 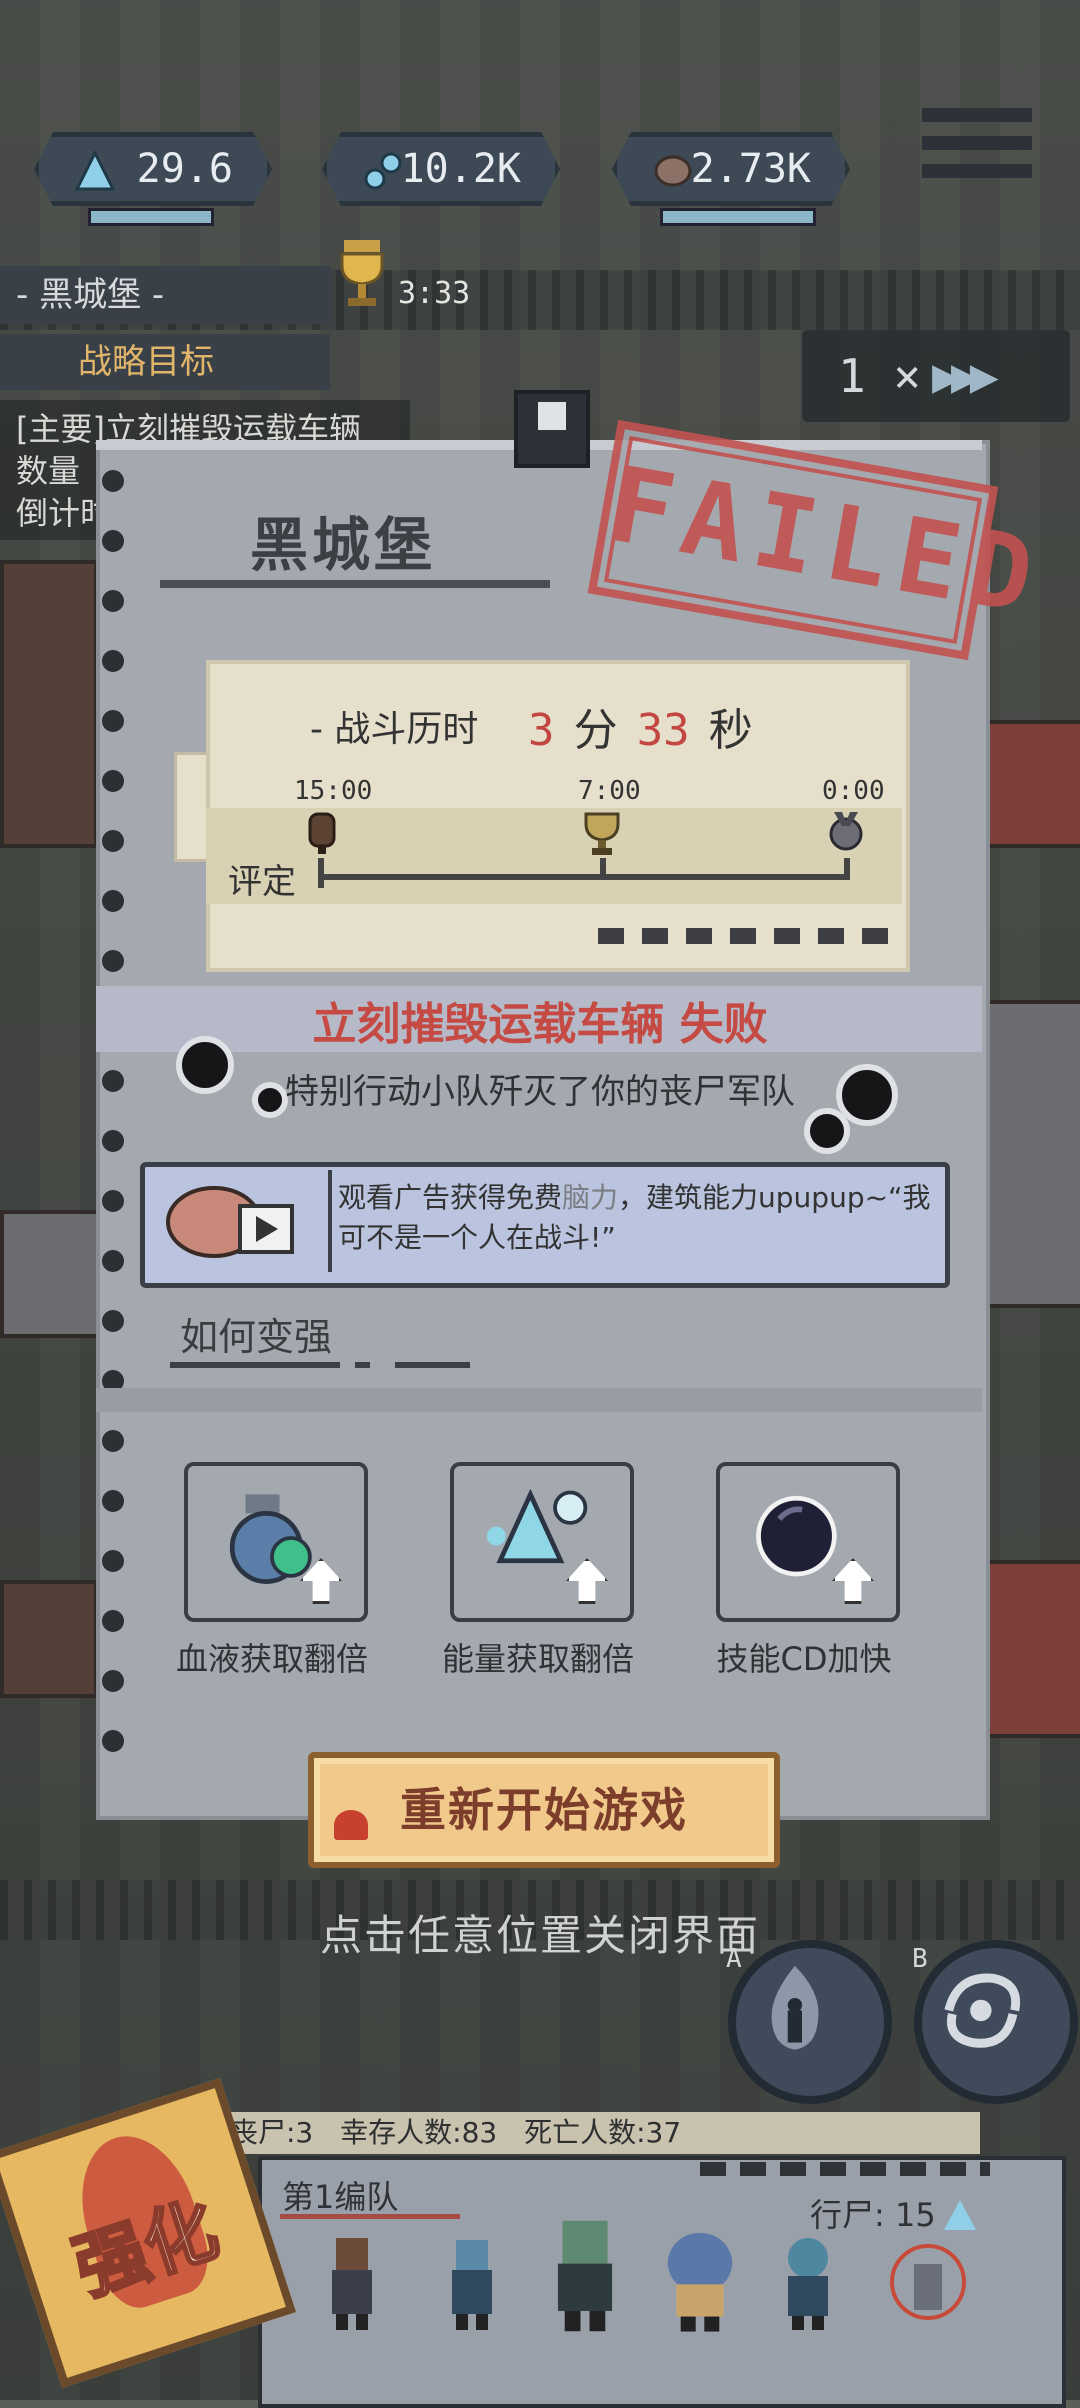 What do you see at coordinates (730, 730) in the screenshot?
I see `seconds-unit: 秒` at bounding box center [730, 730].